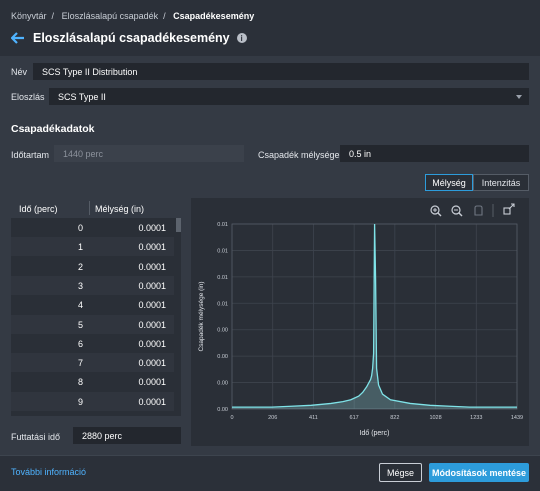  What do you see at coordinates (53, 129) in the screenshot?
I see `precip-section-title: Csapadékadatok` at bounding box center [53, 129].